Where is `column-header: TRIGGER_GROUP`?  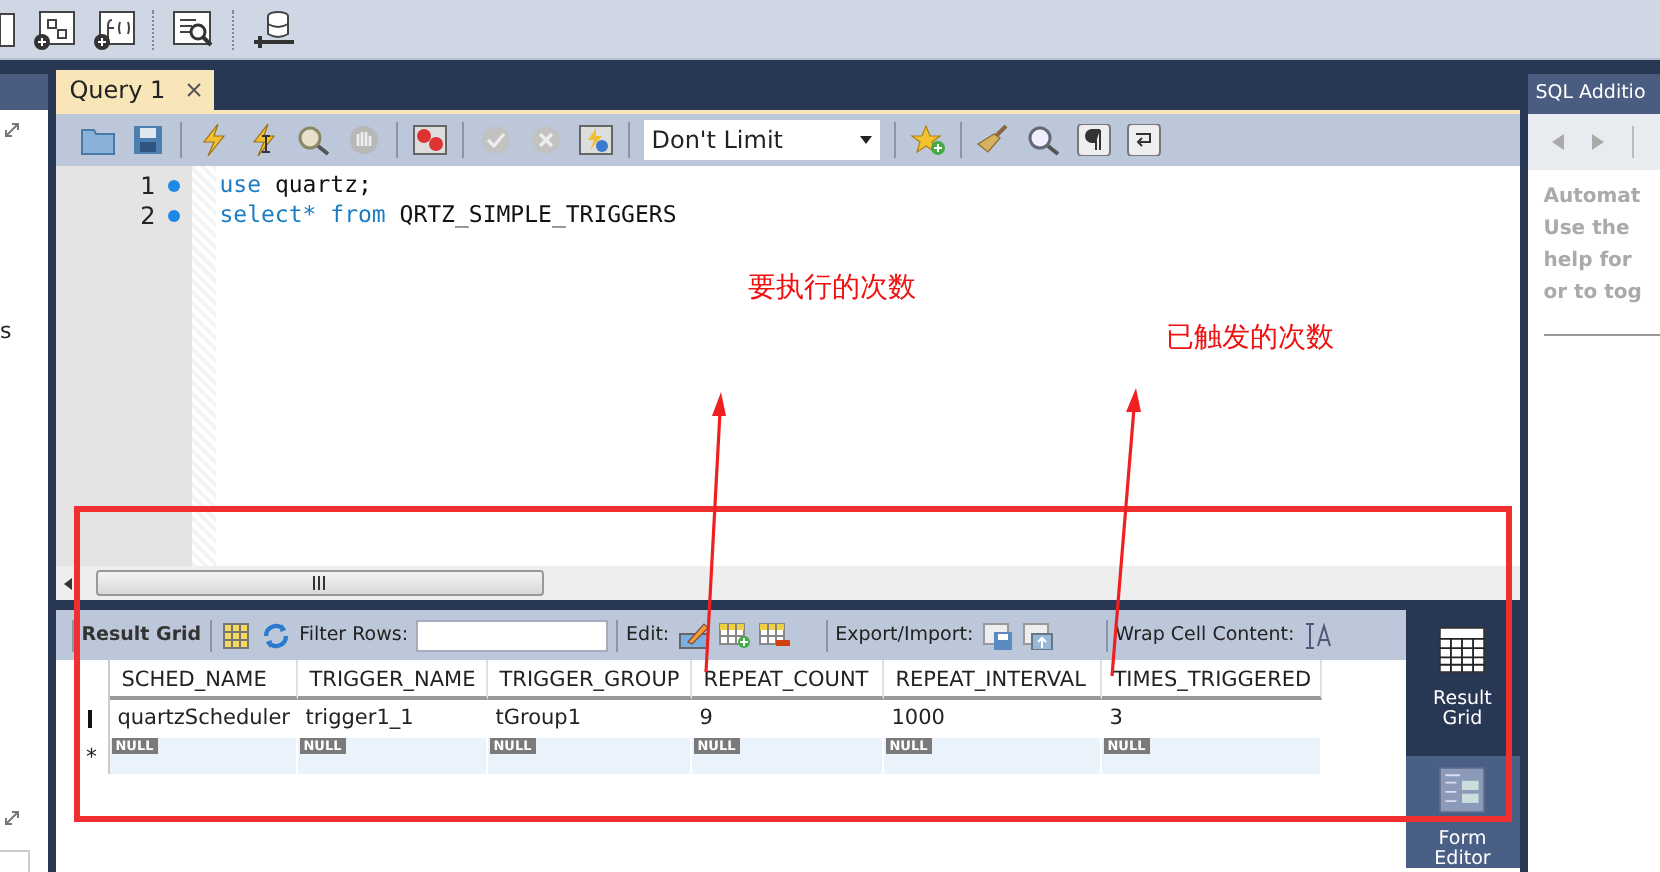
column-header: TRIGGER_GROUP is located at coordinates (589, 680).